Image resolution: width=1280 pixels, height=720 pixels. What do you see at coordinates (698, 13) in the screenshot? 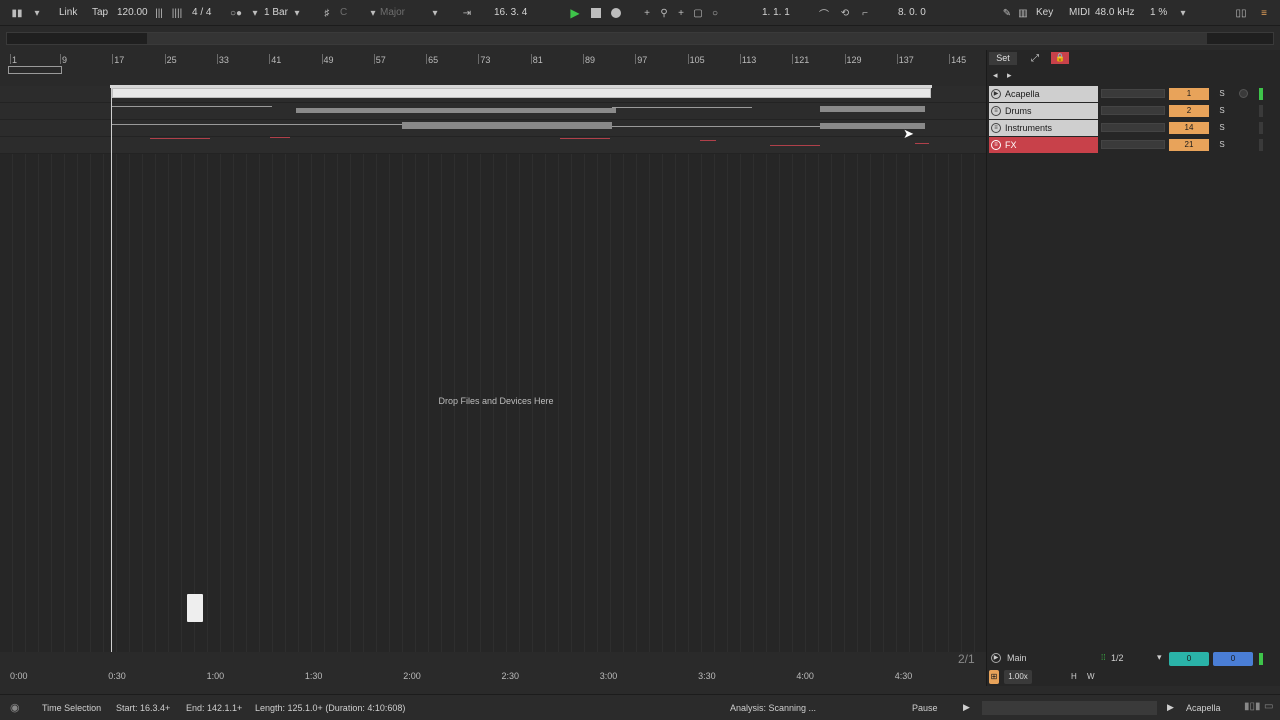
I see `session-record-icon: ▢` at bounding box center [698, 13].